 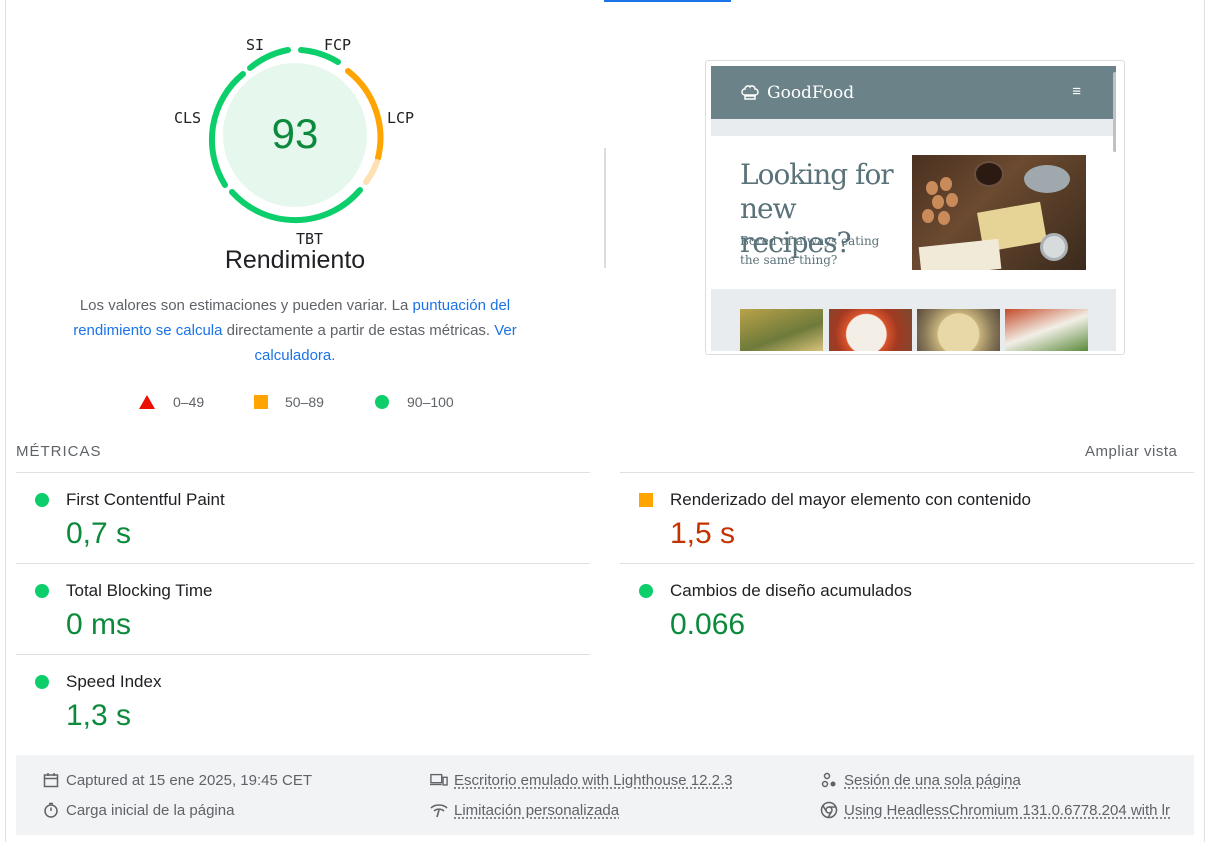 What do you see at coordinates (382, 402) in the screenshot?
I see `circle-icon` at bounding box center [382, 402].